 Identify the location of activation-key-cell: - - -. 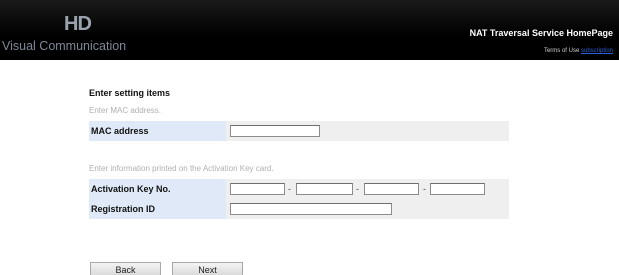
(367, 189).